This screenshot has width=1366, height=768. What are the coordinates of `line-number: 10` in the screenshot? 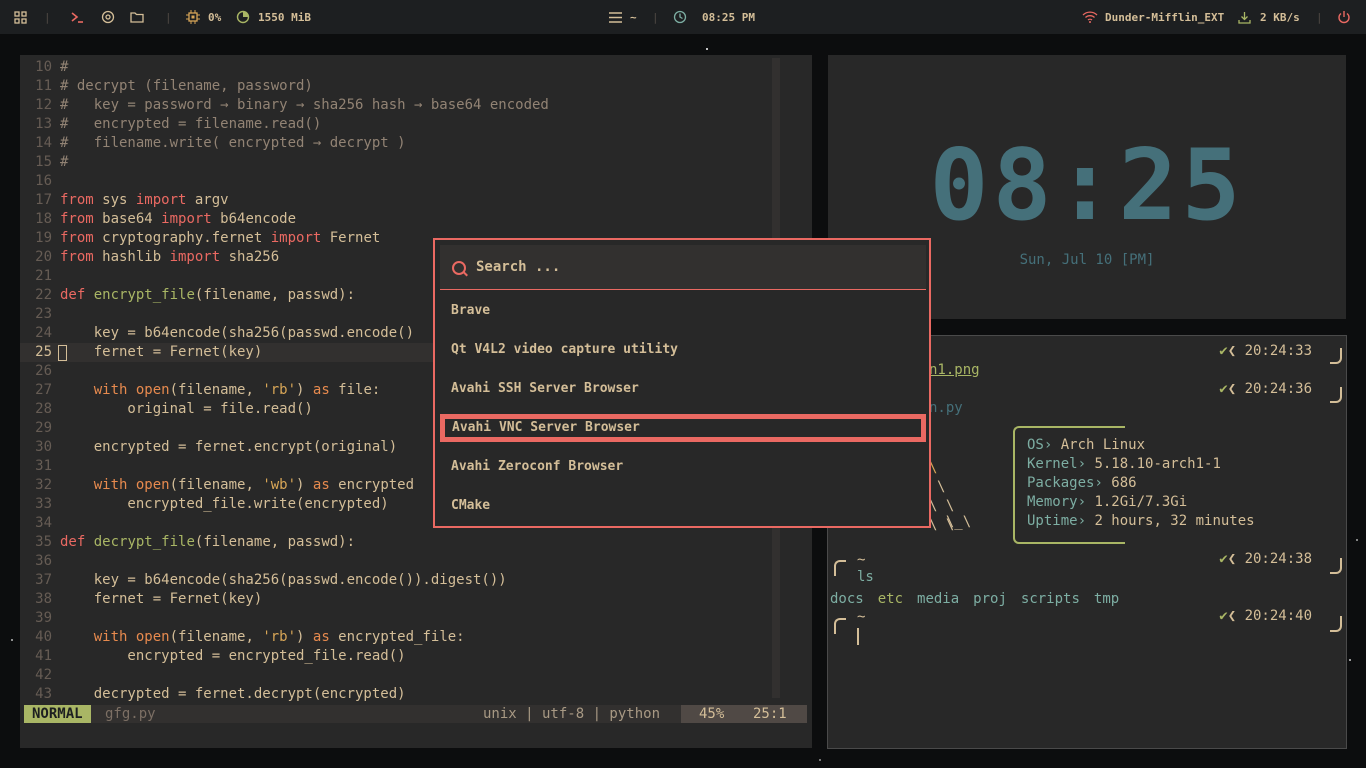 It's located at (43, 67).